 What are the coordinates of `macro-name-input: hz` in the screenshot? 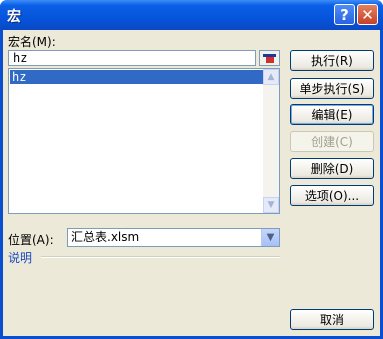 It's located at (132, 58).